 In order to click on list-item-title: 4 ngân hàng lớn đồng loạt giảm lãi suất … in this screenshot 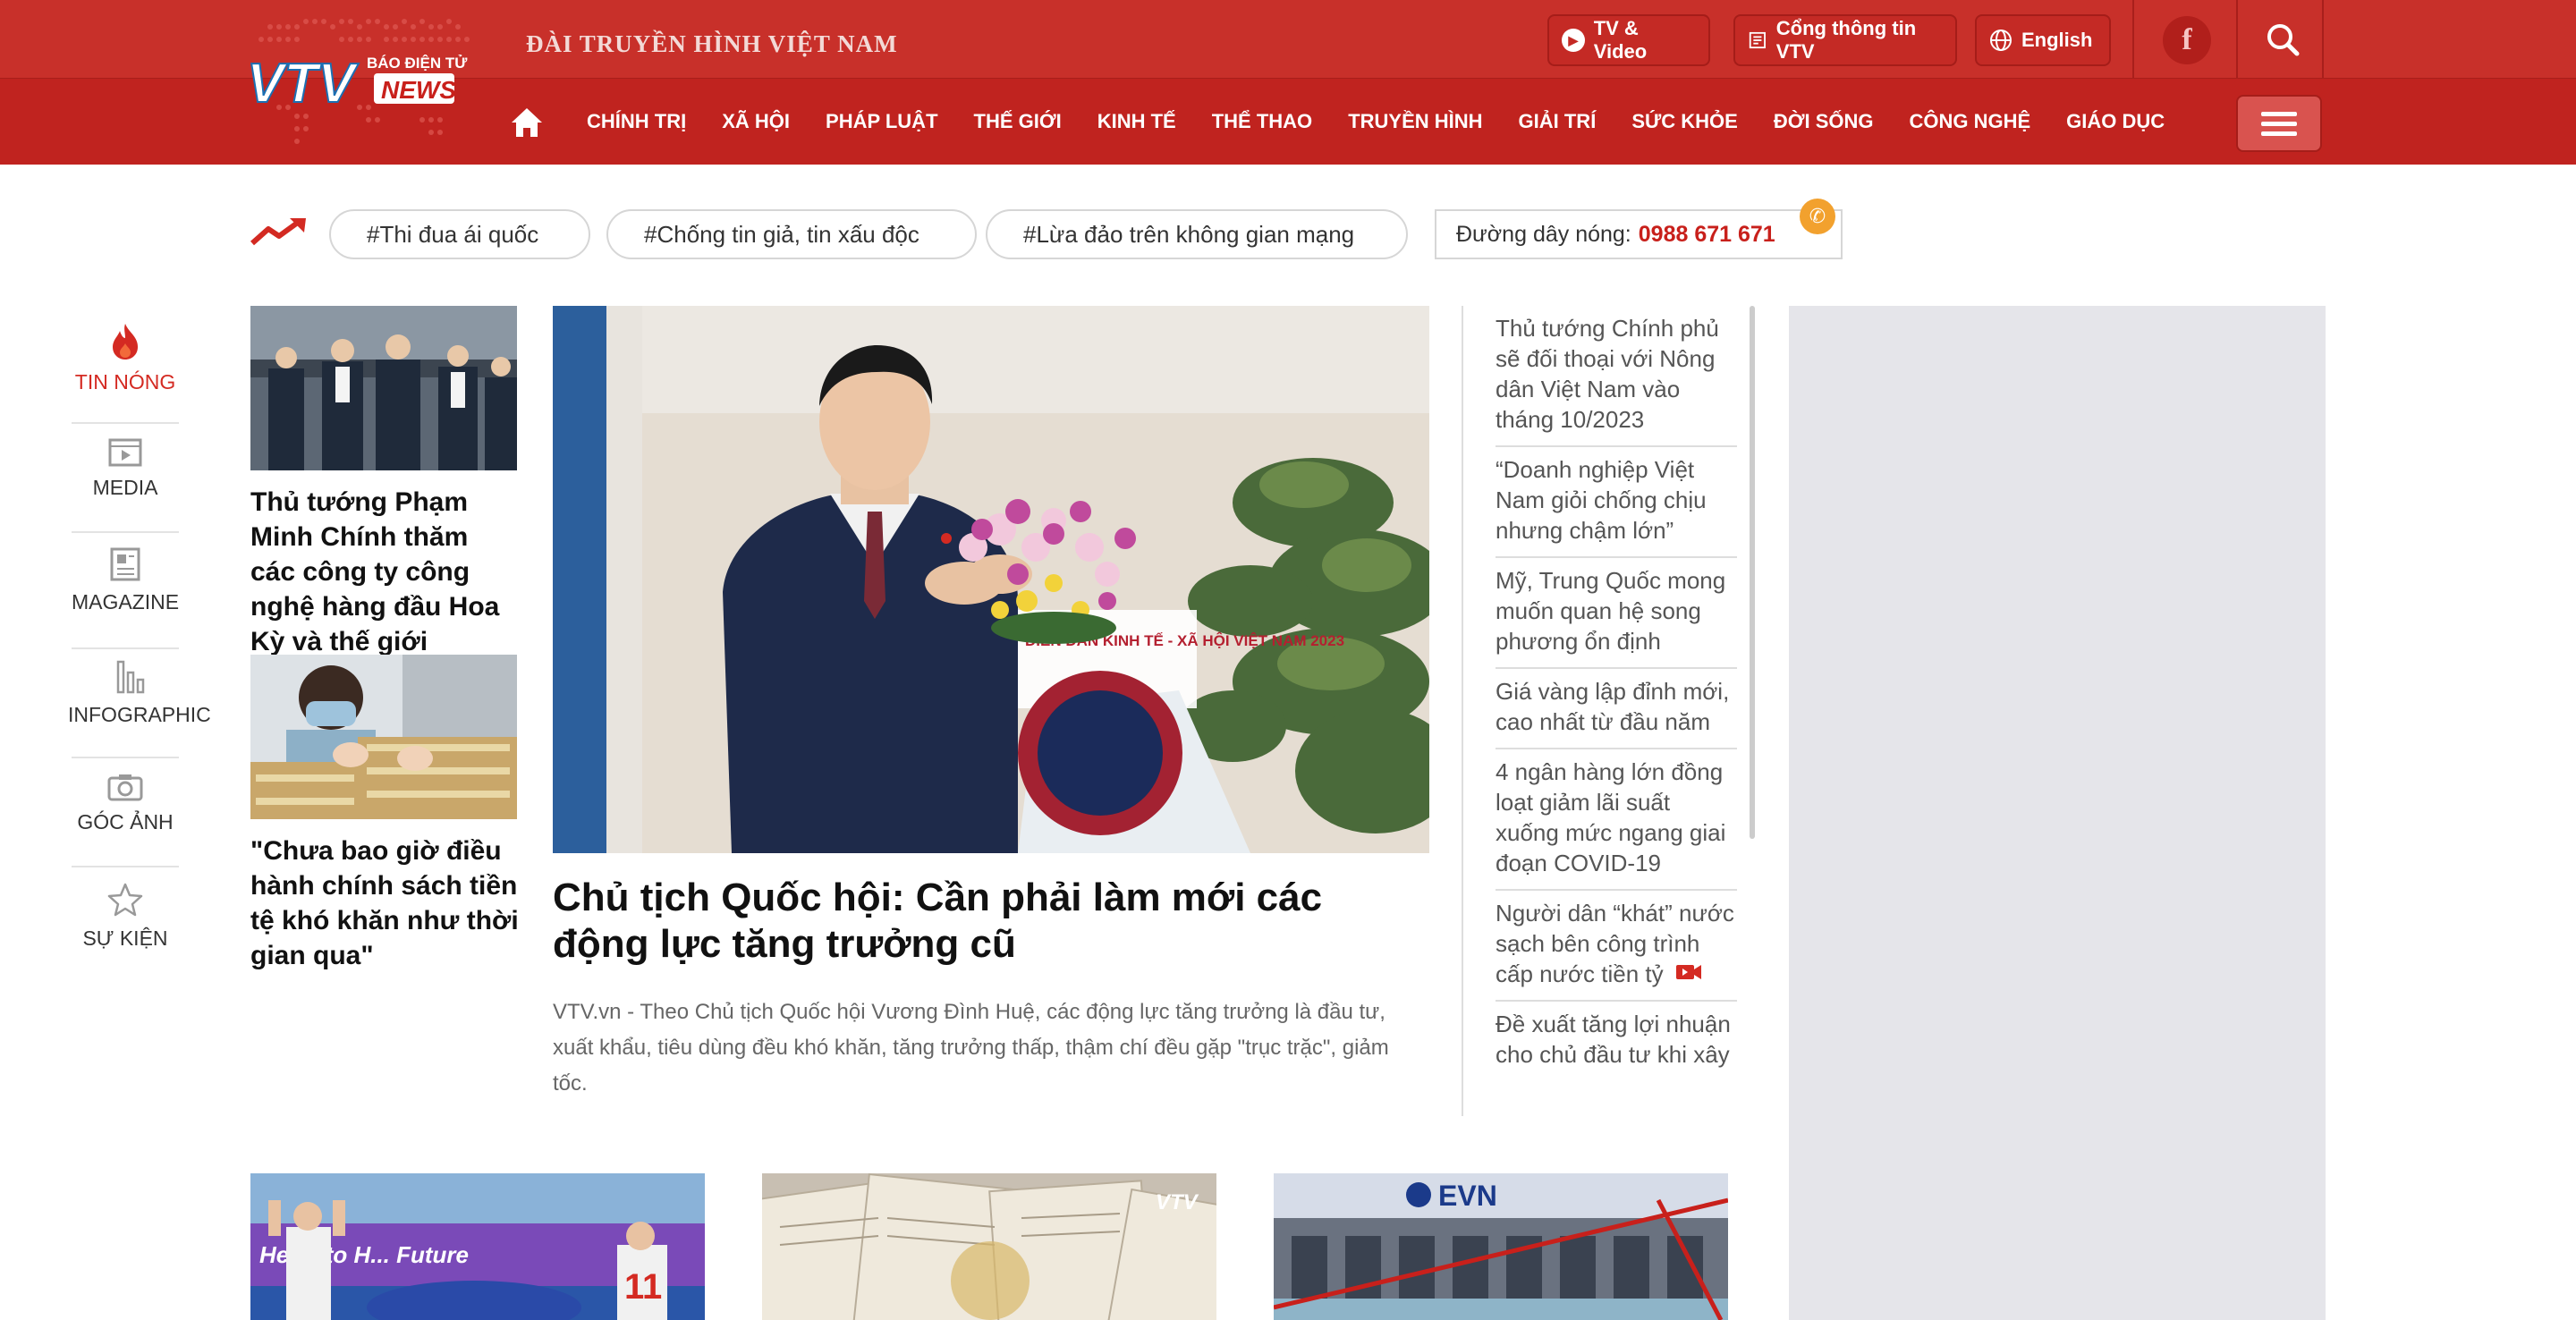, I will do `click(1611, 817)`.